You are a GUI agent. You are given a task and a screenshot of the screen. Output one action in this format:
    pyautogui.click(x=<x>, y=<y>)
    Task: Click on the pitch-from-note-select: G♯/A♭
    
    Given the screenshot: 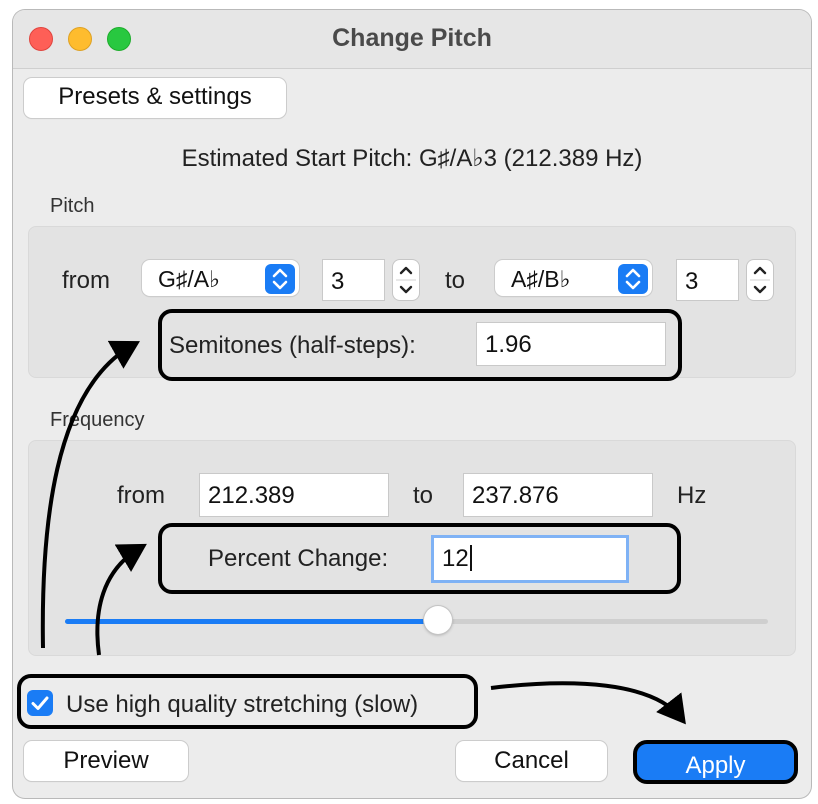 What is the action you would take?
    pyautogui.click(x=220, y=278)
    